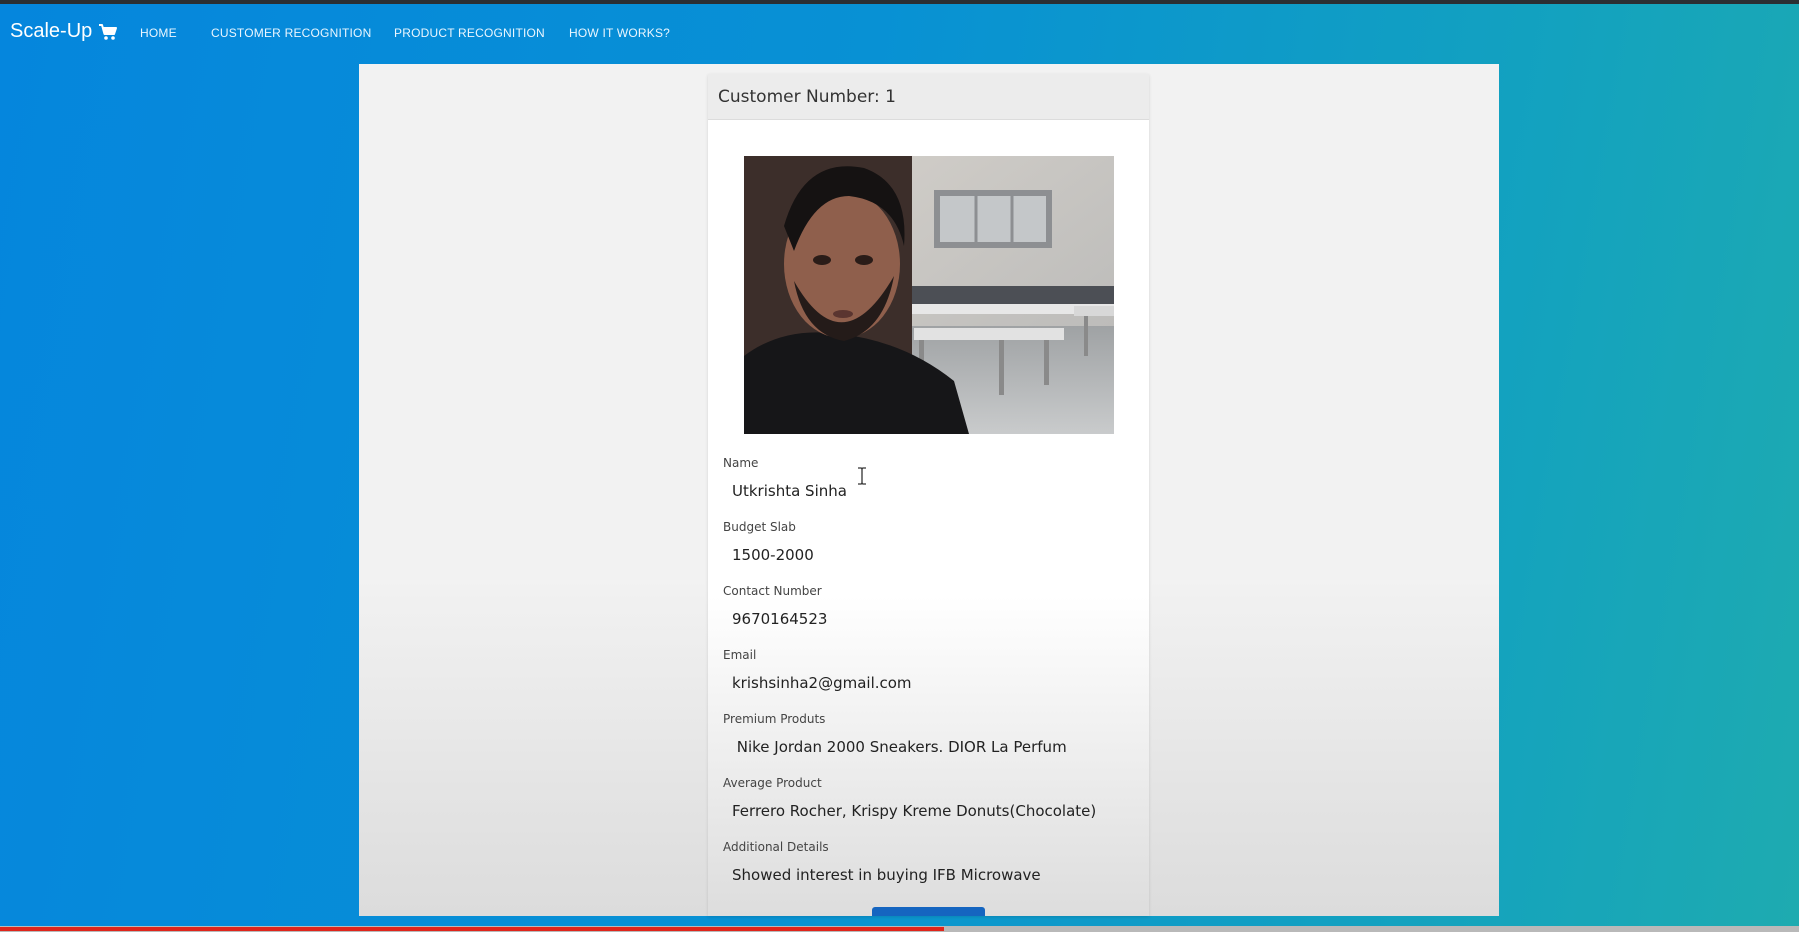 The height and width of the screenshot is (932, 1799). Describe the element at coordinates (291, 33) in the screenshot. I see `nav-customer-recognition: CUSTOMER RECOGNITION` at that location.